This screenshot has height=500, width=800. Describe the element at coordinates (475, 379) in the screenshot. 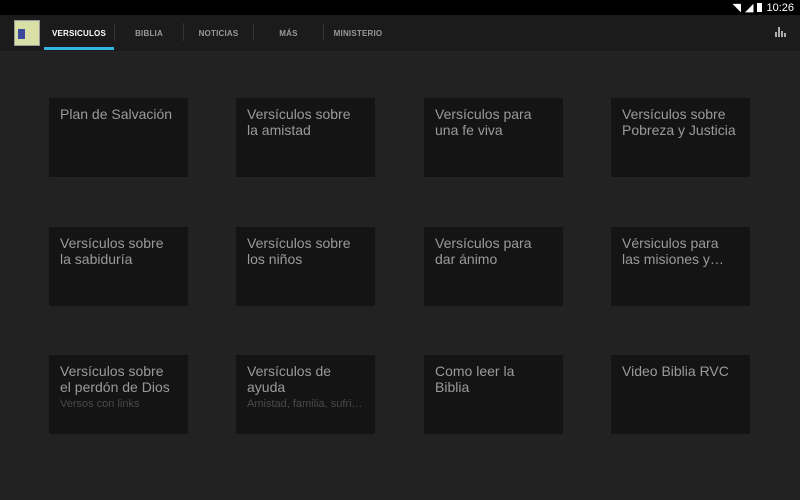

I see `card-title: Como leer la Biblia` at that location.